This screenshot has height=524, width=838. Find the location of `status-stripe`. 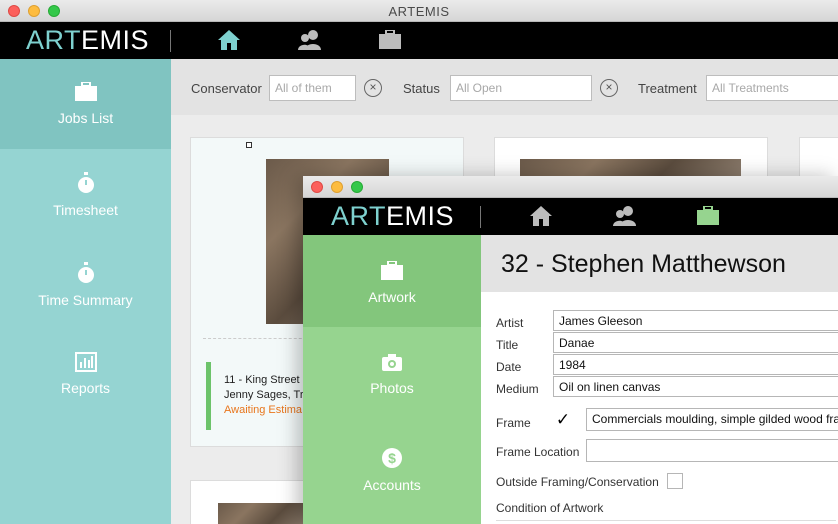

status-stripe is located at coordinates (208, 396).